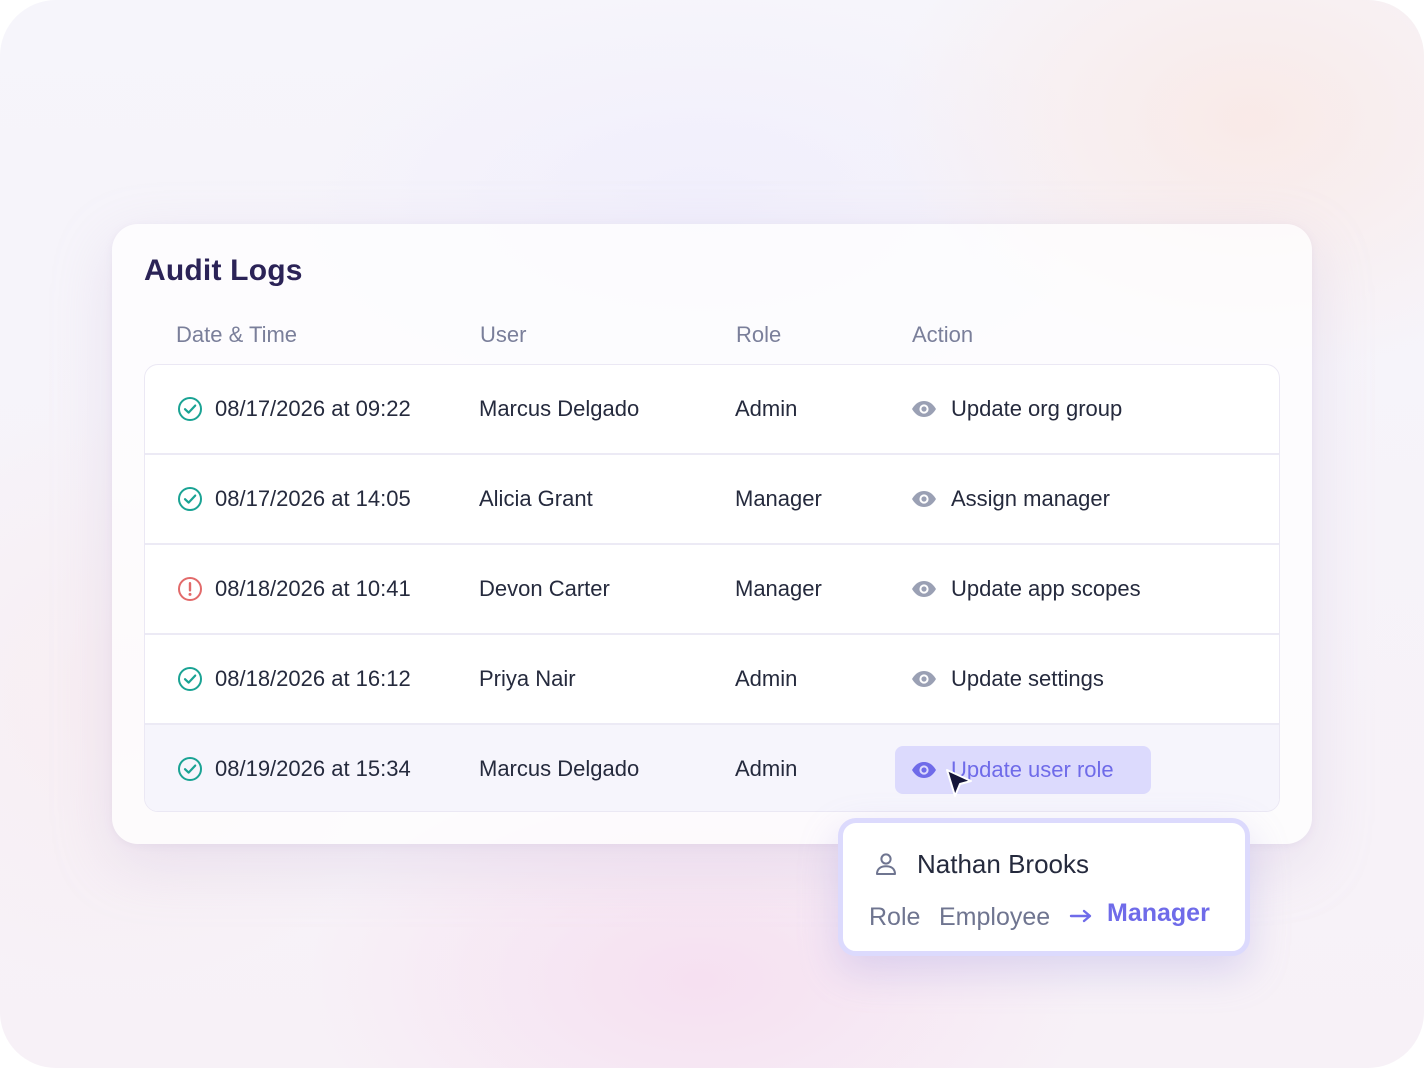 The height and width of the screenshot is (1068, 1424). What do you see at coordinates (1082, 918) in the screenshot?
I see `arrow-right-icon` at bounding box center [1082, 918].